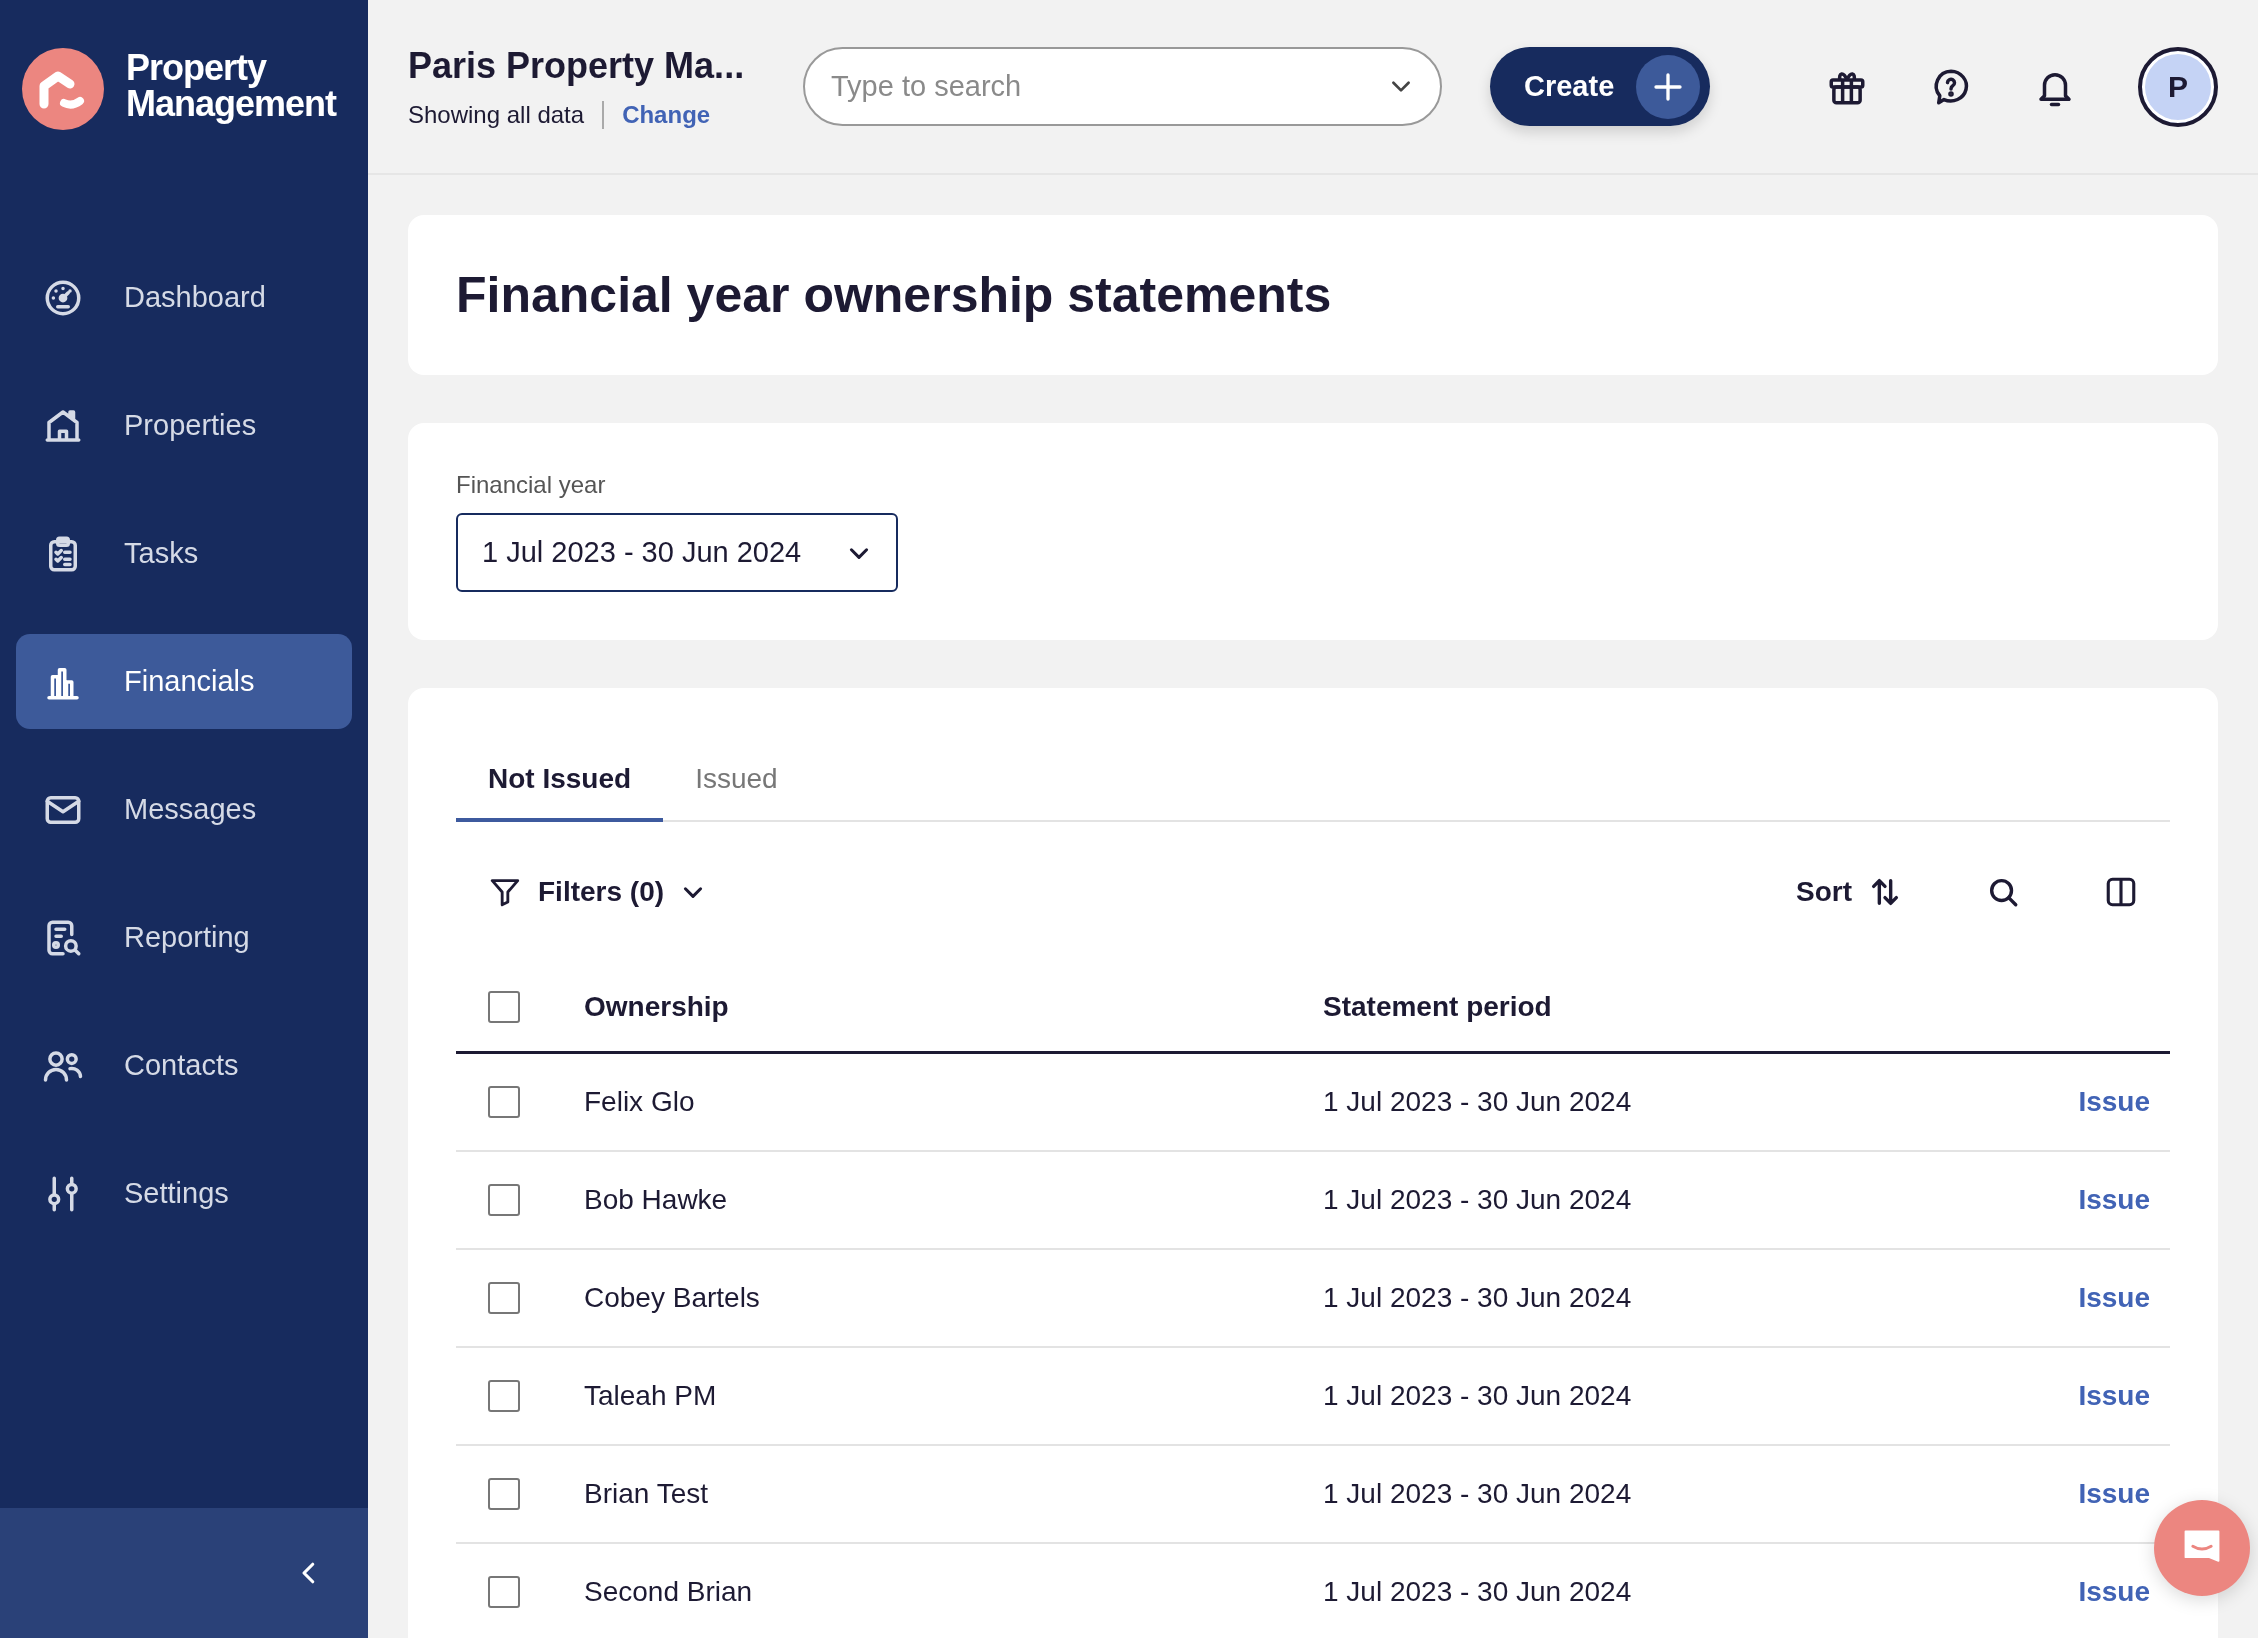 This screenshot has height=1638, width=2258. I want to click on sidebar-item: Contacts, so click(184, 1065).